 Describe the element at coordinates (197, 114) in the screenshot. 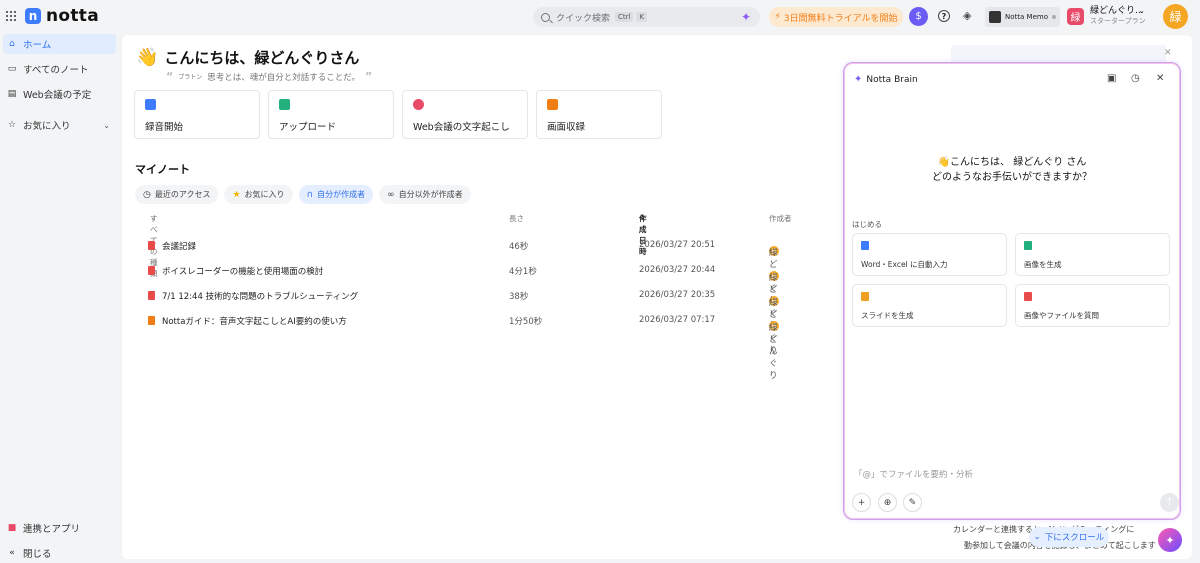

I see `record-button: 録音開始` at that location.